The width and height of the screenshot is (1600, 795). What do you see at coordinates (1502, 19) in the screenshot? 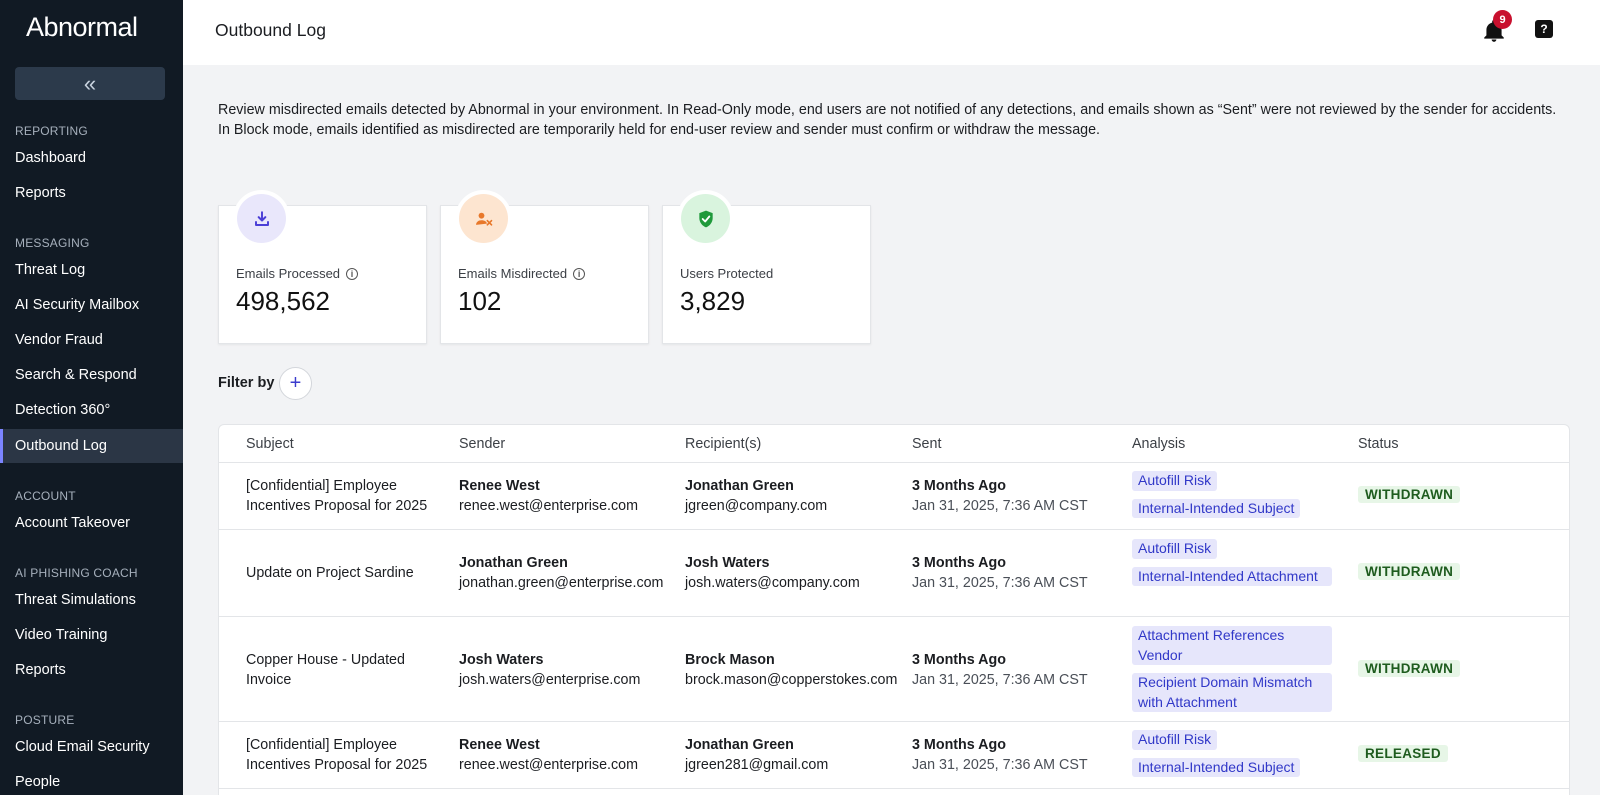
I see `notification-badge: 9` at bounding box center [1502, 19].